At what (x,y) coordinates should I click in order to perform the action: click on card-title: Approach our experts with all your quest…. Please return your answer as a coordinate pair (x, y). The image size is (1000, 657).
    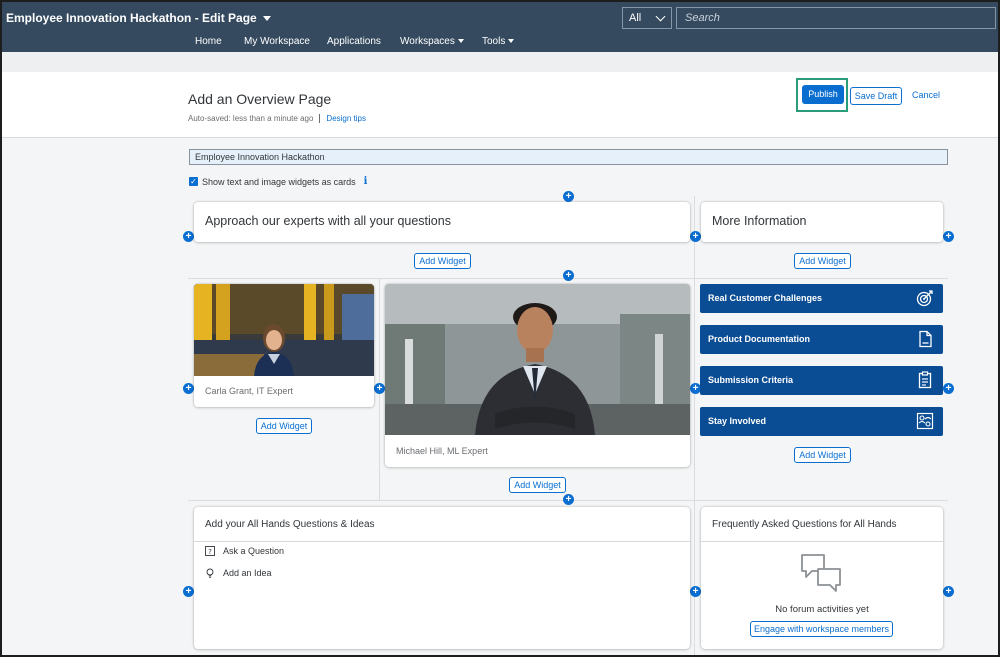
    Looking at the image, I should click on (328, 221).